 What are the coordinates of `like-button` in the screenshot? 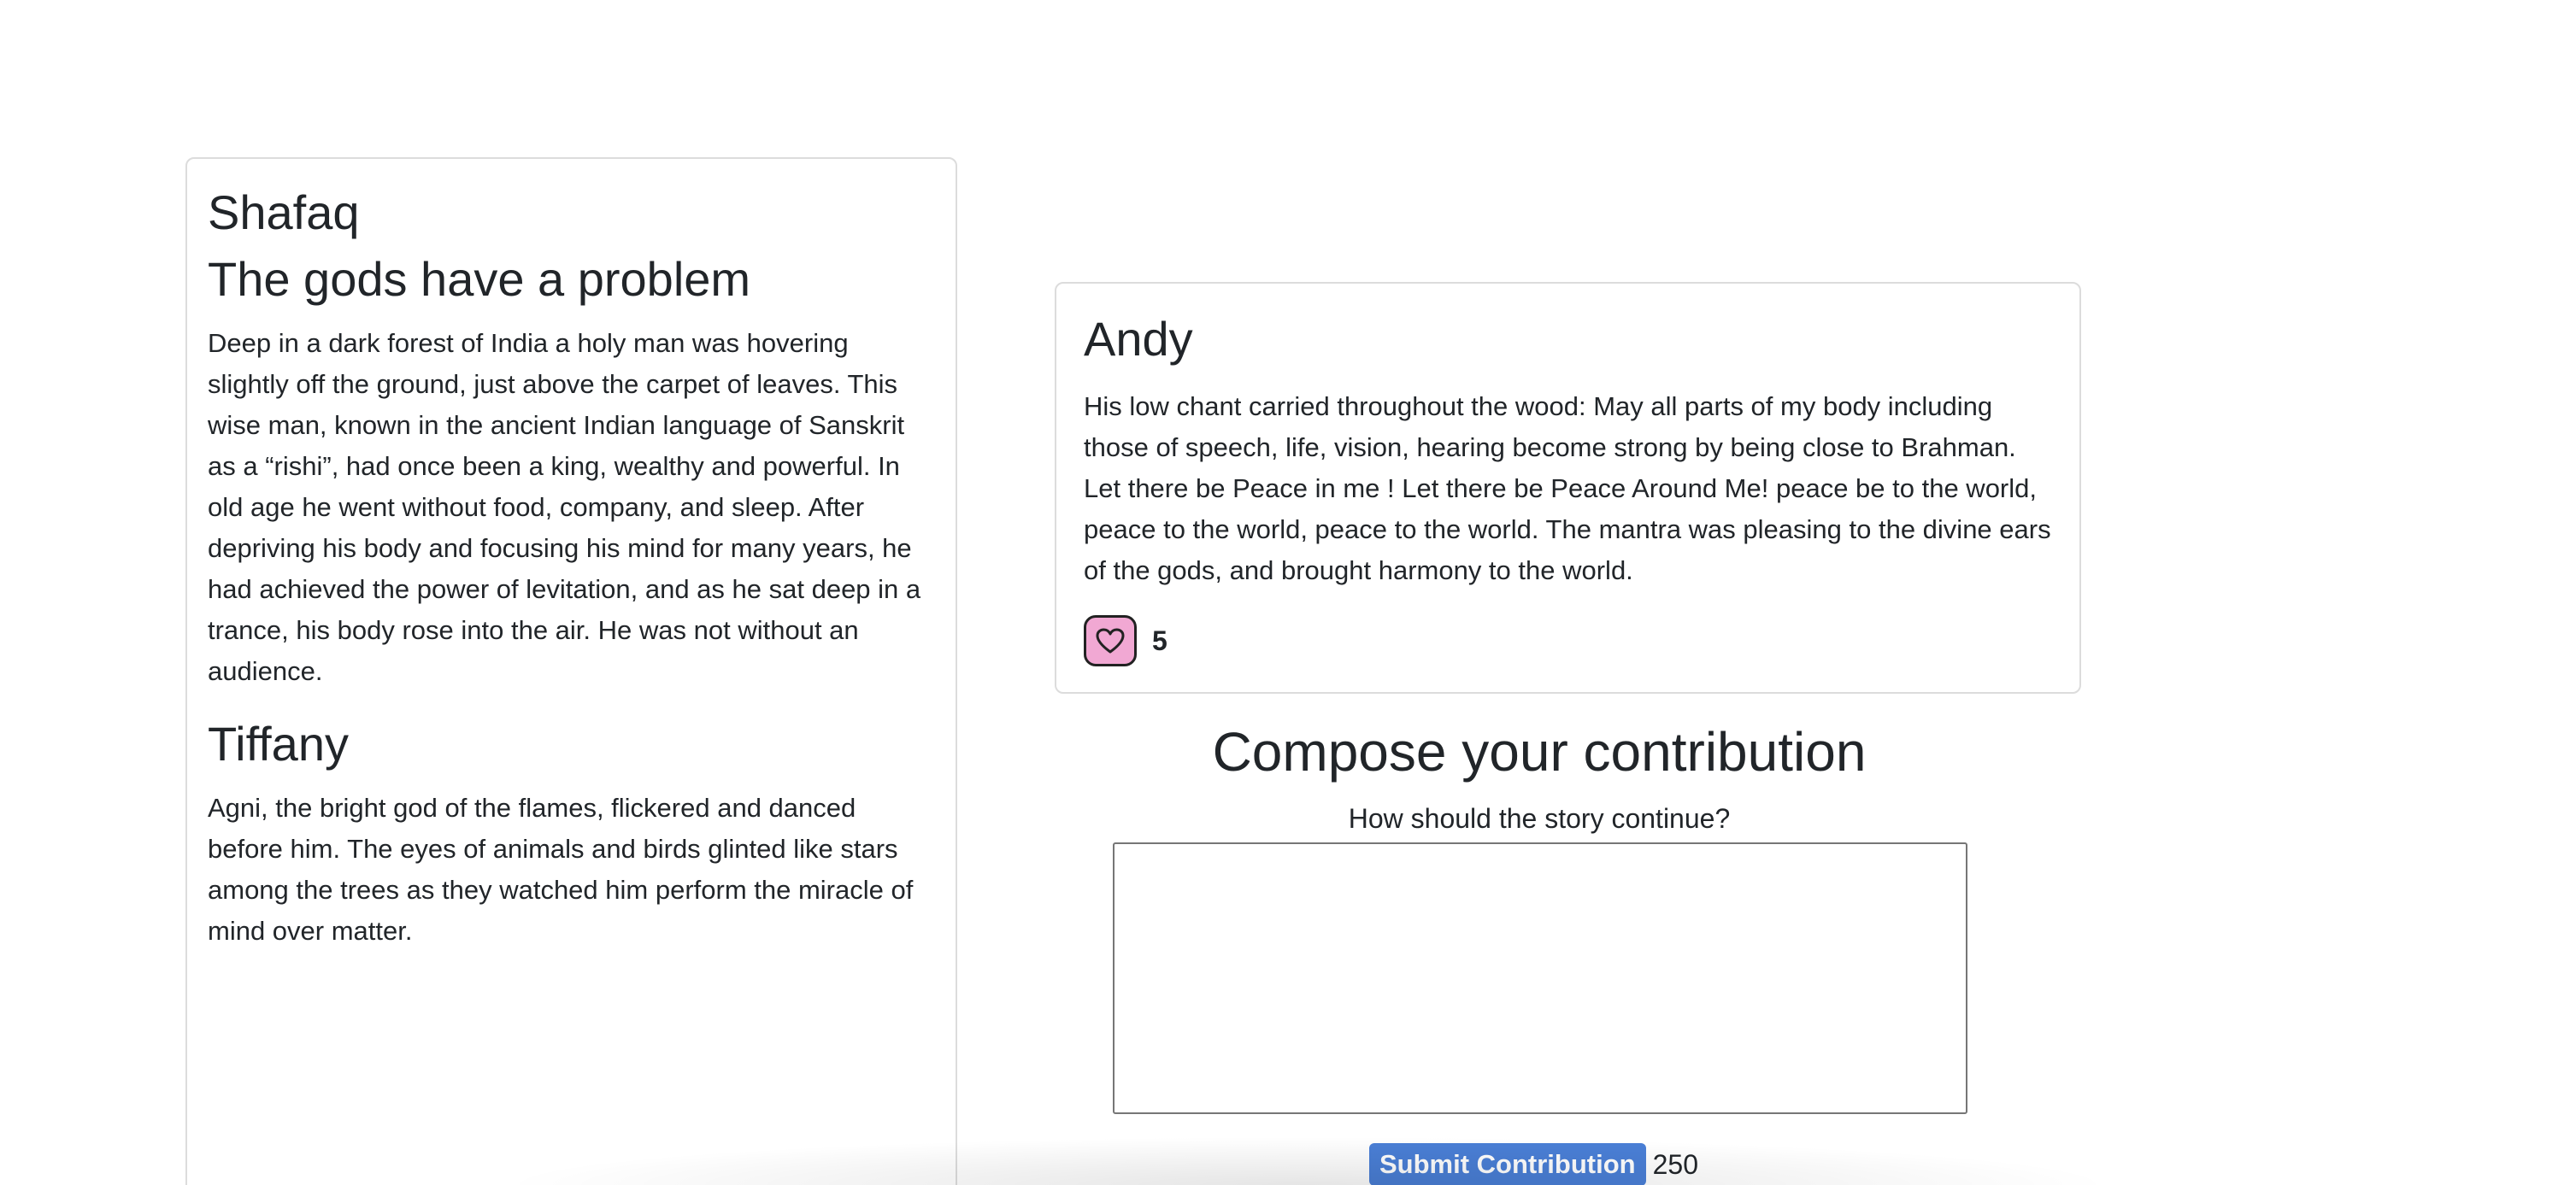 It's located at (1110, 641).